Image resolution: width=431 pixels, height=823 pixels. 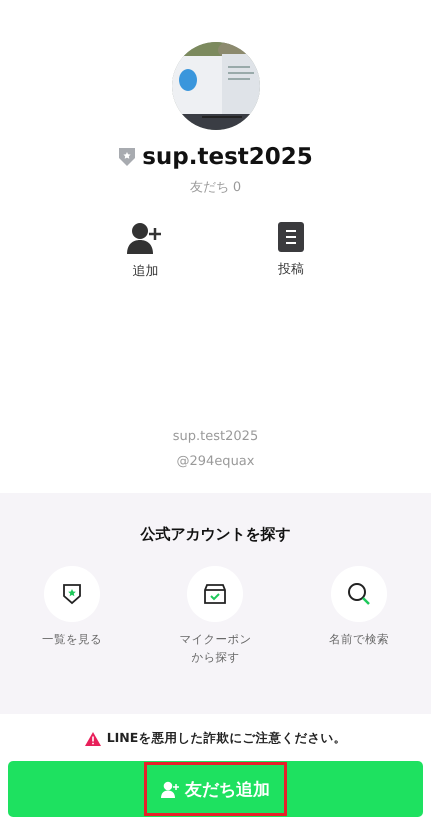 What do you see at coordinates (92, 739) in the screenshot?
I see `warning-icon` at bounding box center [92, 739].